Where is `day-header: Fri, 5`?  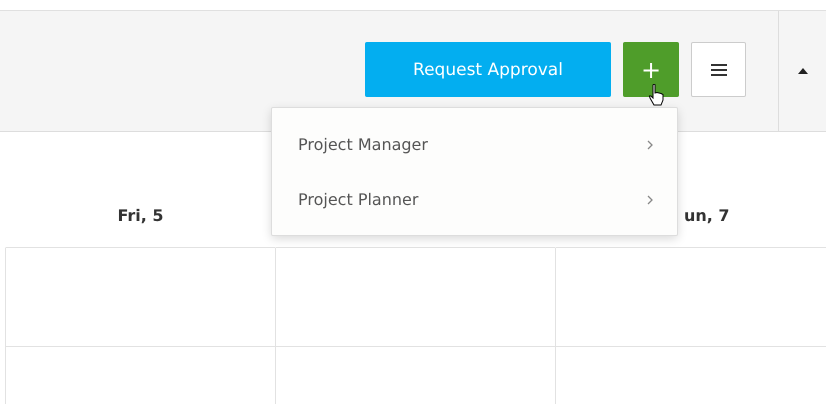
day-header: Fri, 5 is located at coordinates (140, 215).